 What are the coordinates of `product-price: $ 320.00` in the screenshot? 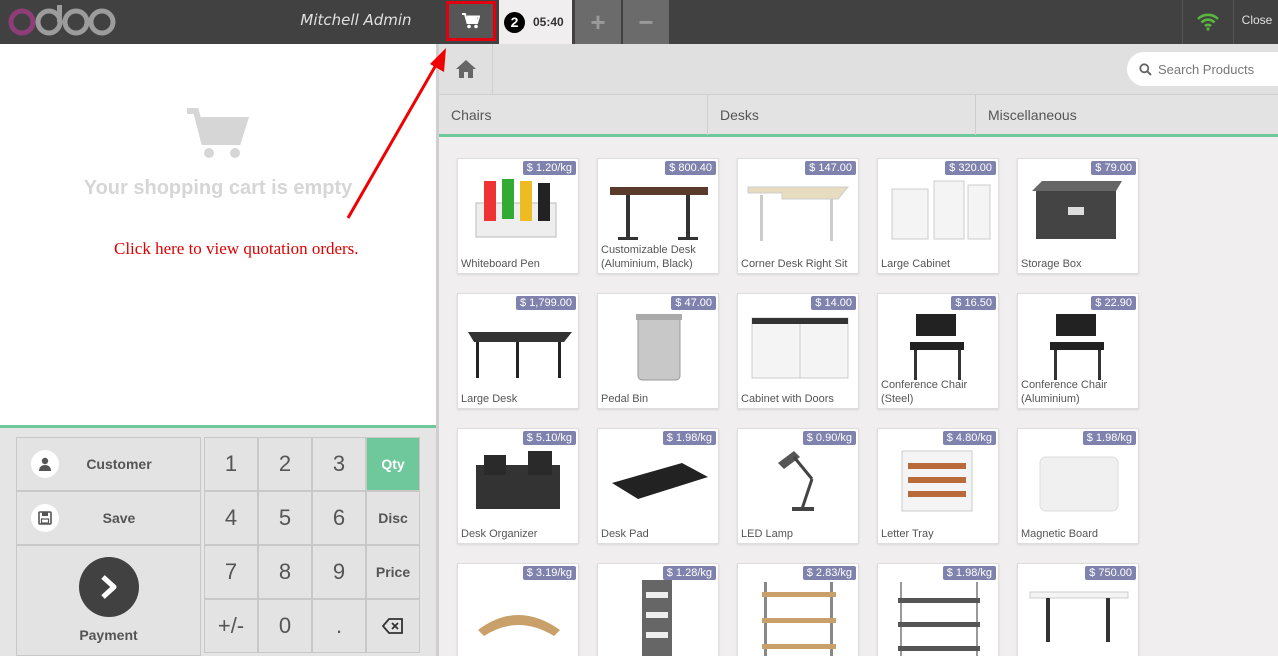 It's located at (970, 168).